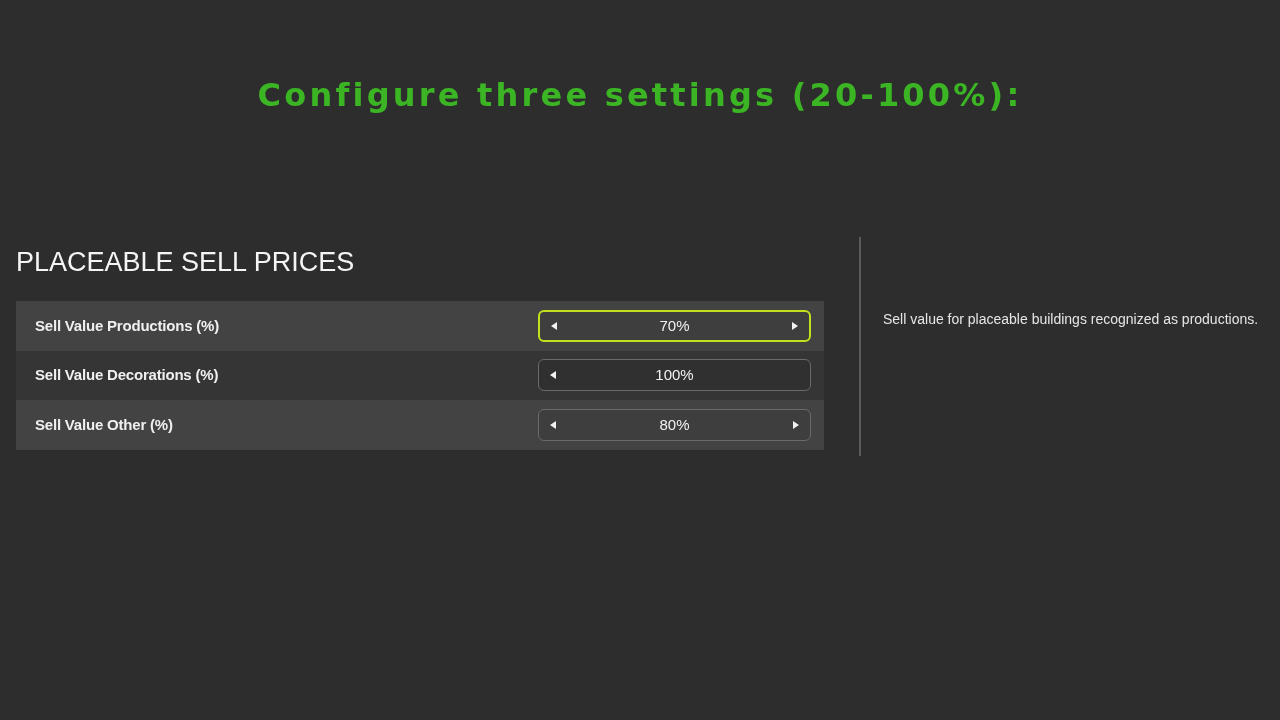 Image resolution: width=1280 pixels, height=720 pixels. Describe the element at coordinates (127, 375) in the screenshot. I see `setting-label: Sell Value Decorations (%)` at that location.